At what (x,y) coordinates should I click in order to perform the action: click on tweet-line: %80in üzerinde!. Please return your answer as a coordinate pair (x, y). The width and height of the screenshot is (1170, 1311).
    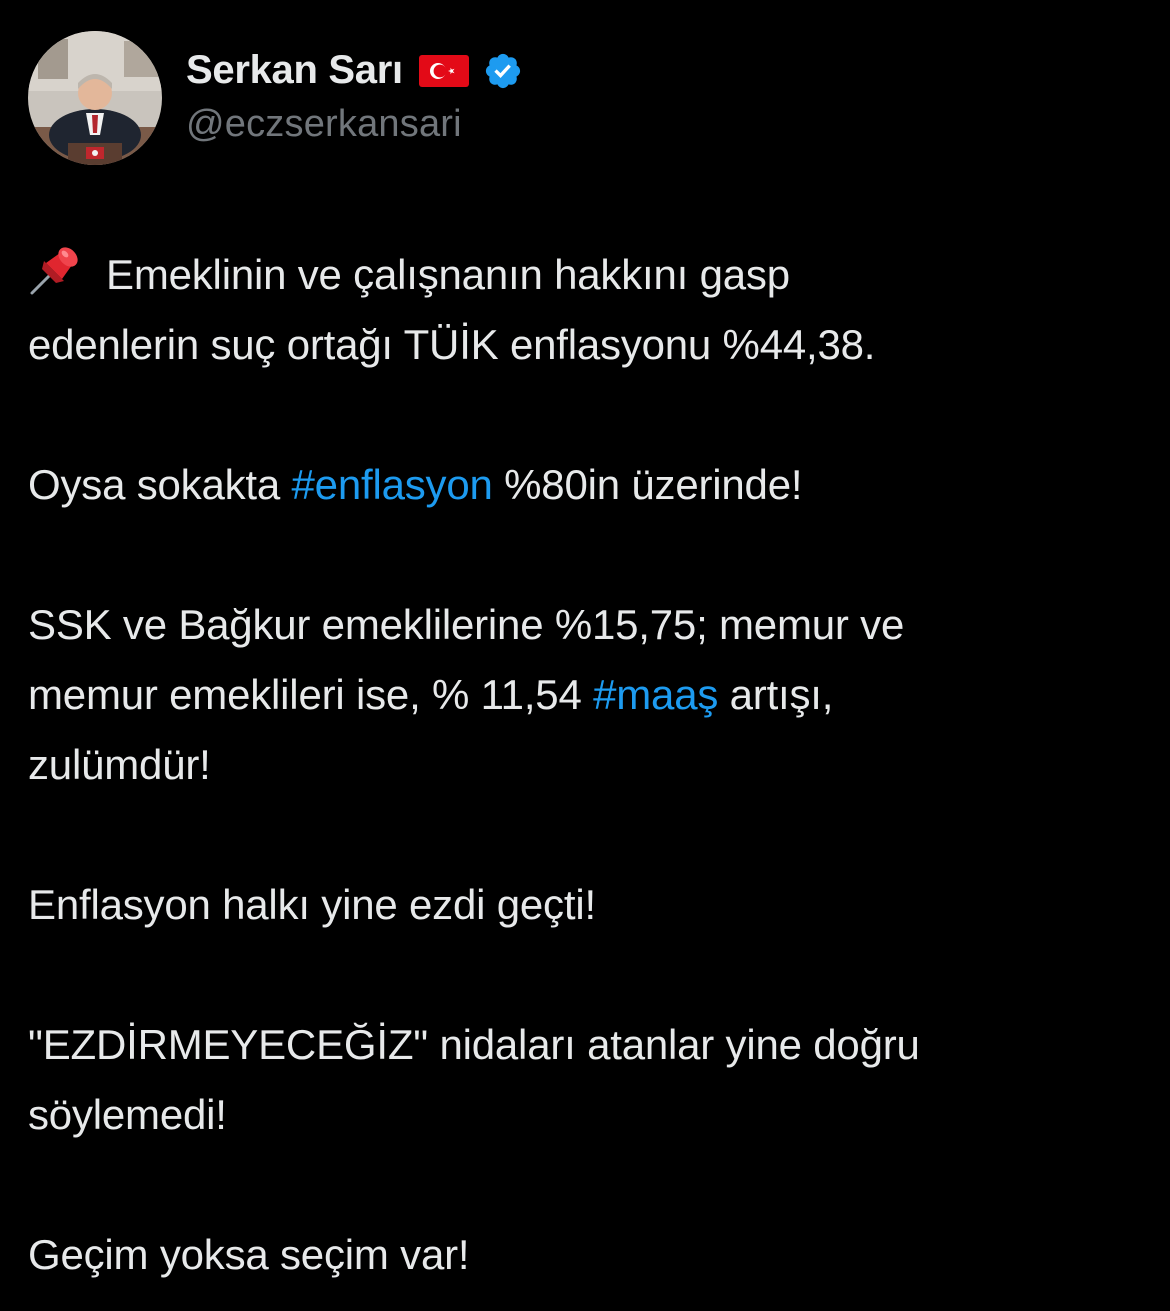
    Looking at the image, I should click on (647, 484).